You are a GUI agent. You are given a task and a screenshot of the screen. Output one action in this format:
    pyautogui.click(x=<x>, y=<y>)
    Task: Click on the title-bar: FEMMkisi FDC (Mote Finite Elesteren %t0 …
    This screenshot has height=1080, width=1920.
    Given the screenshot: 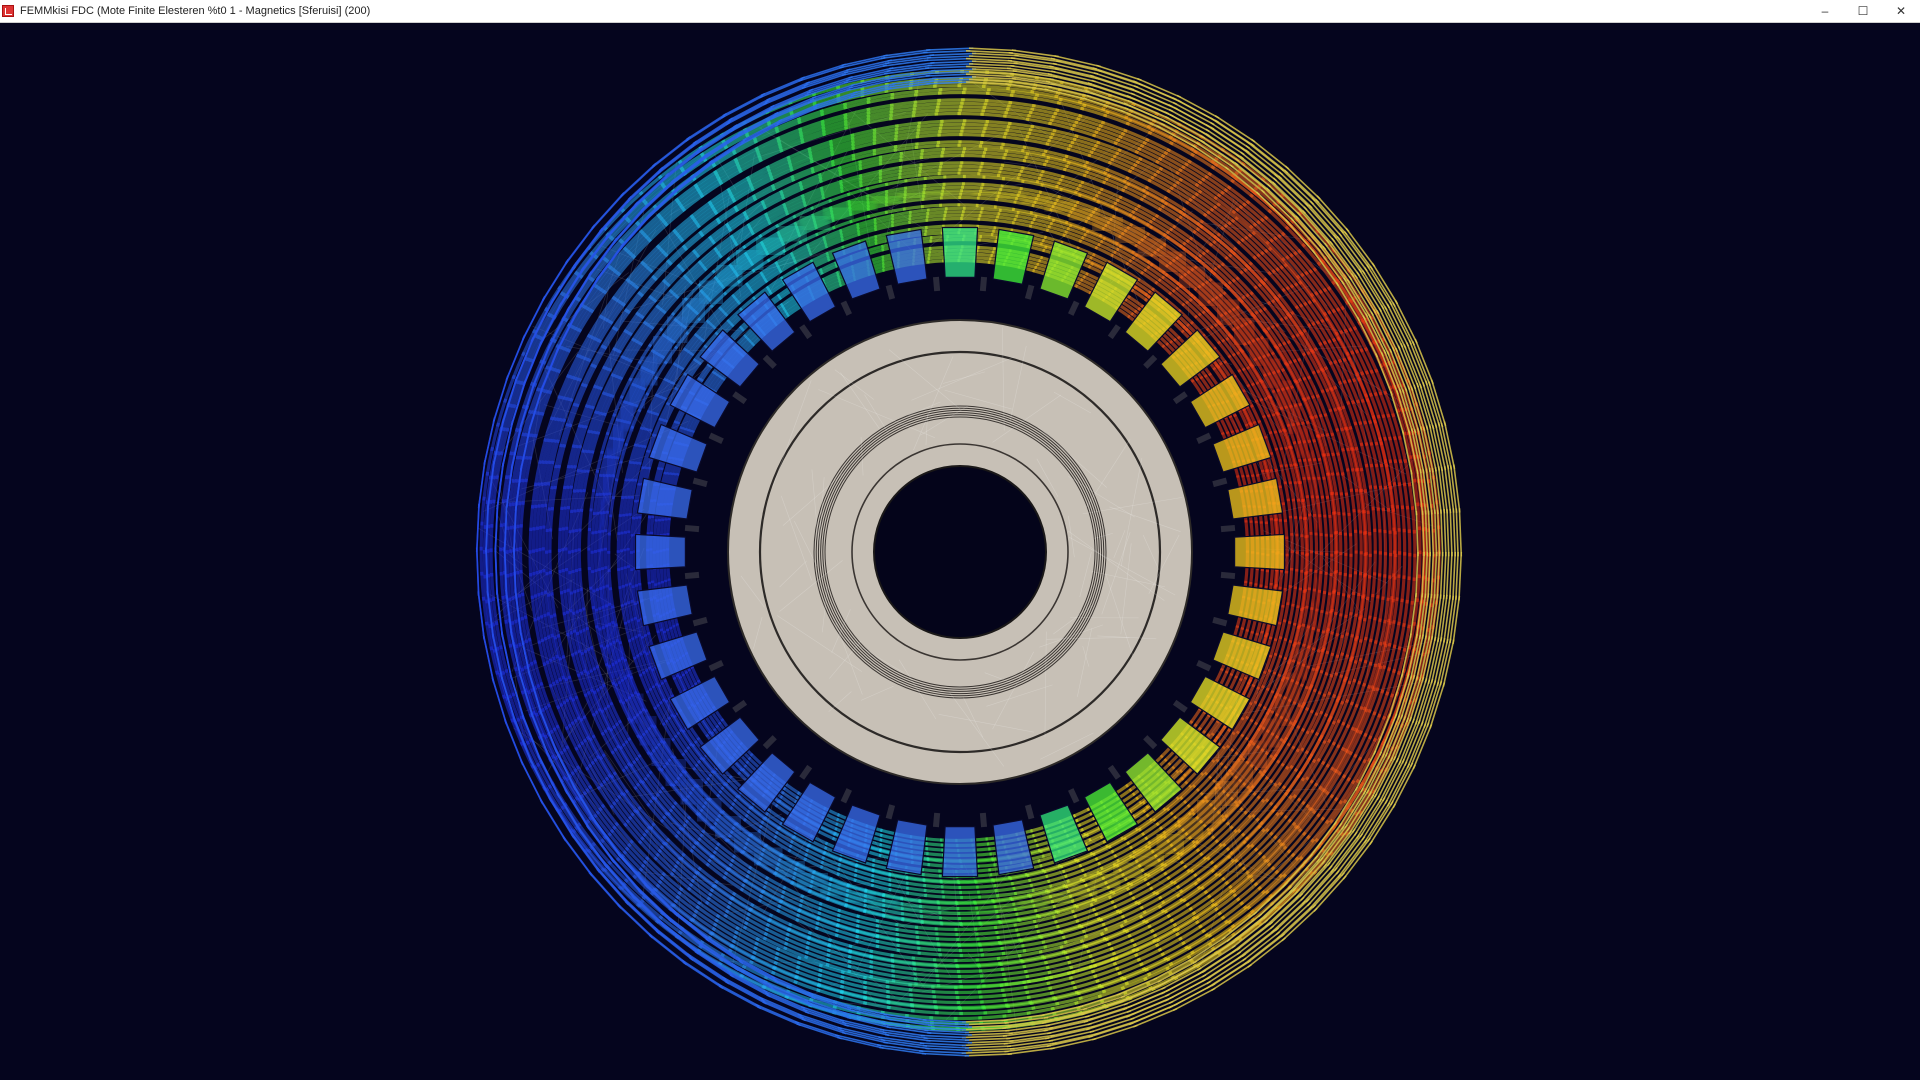 What is the action you would take?
    pyautogui.click(x=960, y=11)
    